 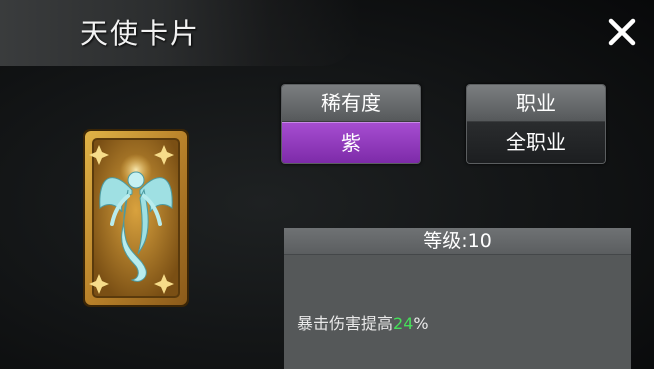 I want to click on rarity-box: 稀有度 紫, so click(x=351, y=124).